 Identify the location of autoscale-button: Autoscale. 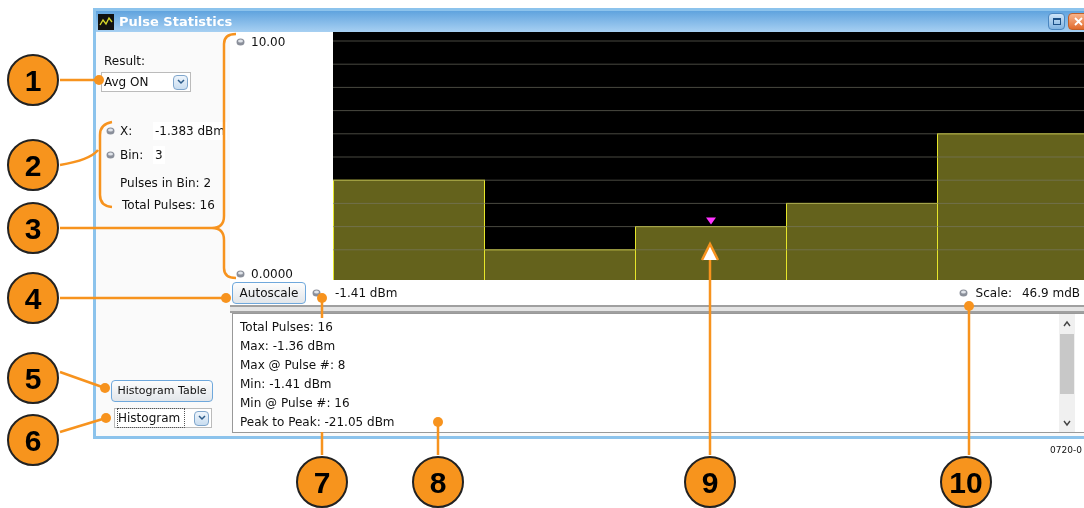
(269, 292).